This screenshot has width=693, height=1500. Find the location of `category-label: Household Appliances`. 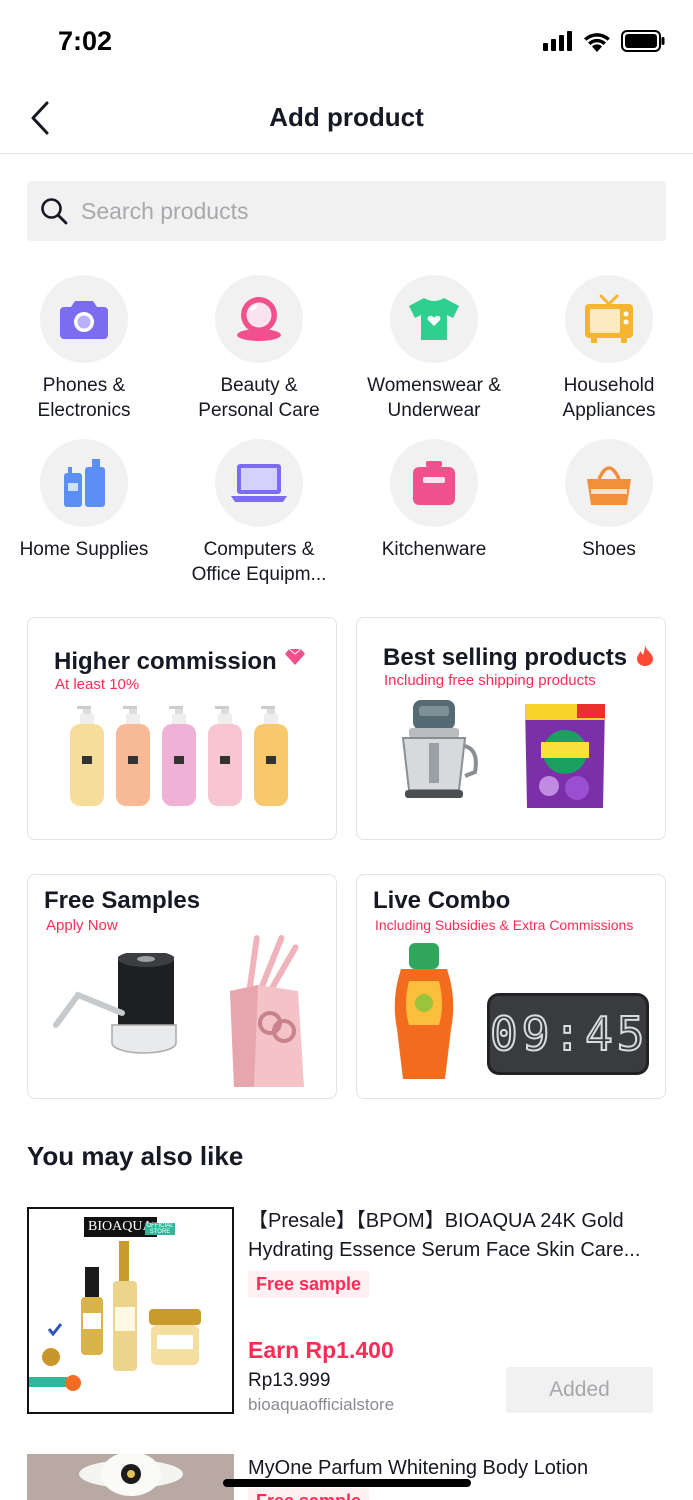

category-label: Household Appliances is located at coordinates (609, 398).